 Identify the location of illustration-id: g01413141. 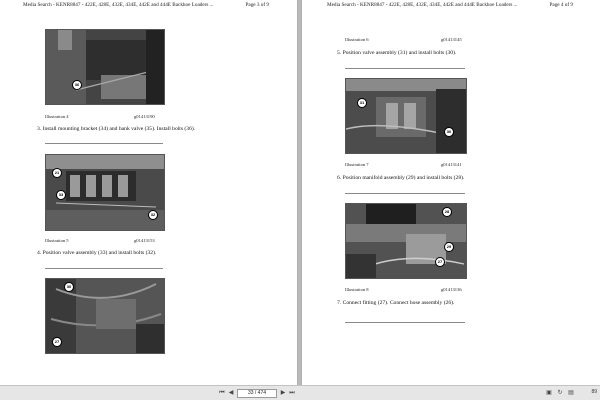
(451, 164).